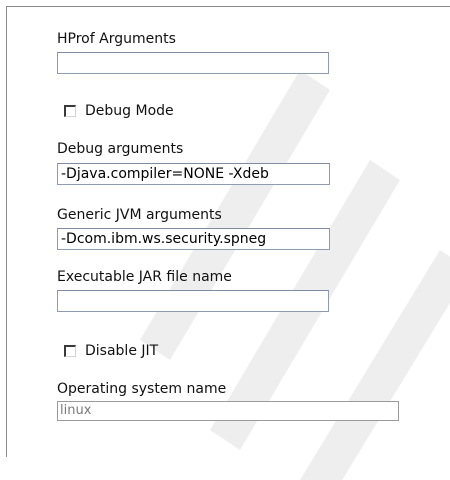  Describe the element at coordinates (120, 149) in the screenshot. I see `debug-arguments-label: Debug arguments` at that location.